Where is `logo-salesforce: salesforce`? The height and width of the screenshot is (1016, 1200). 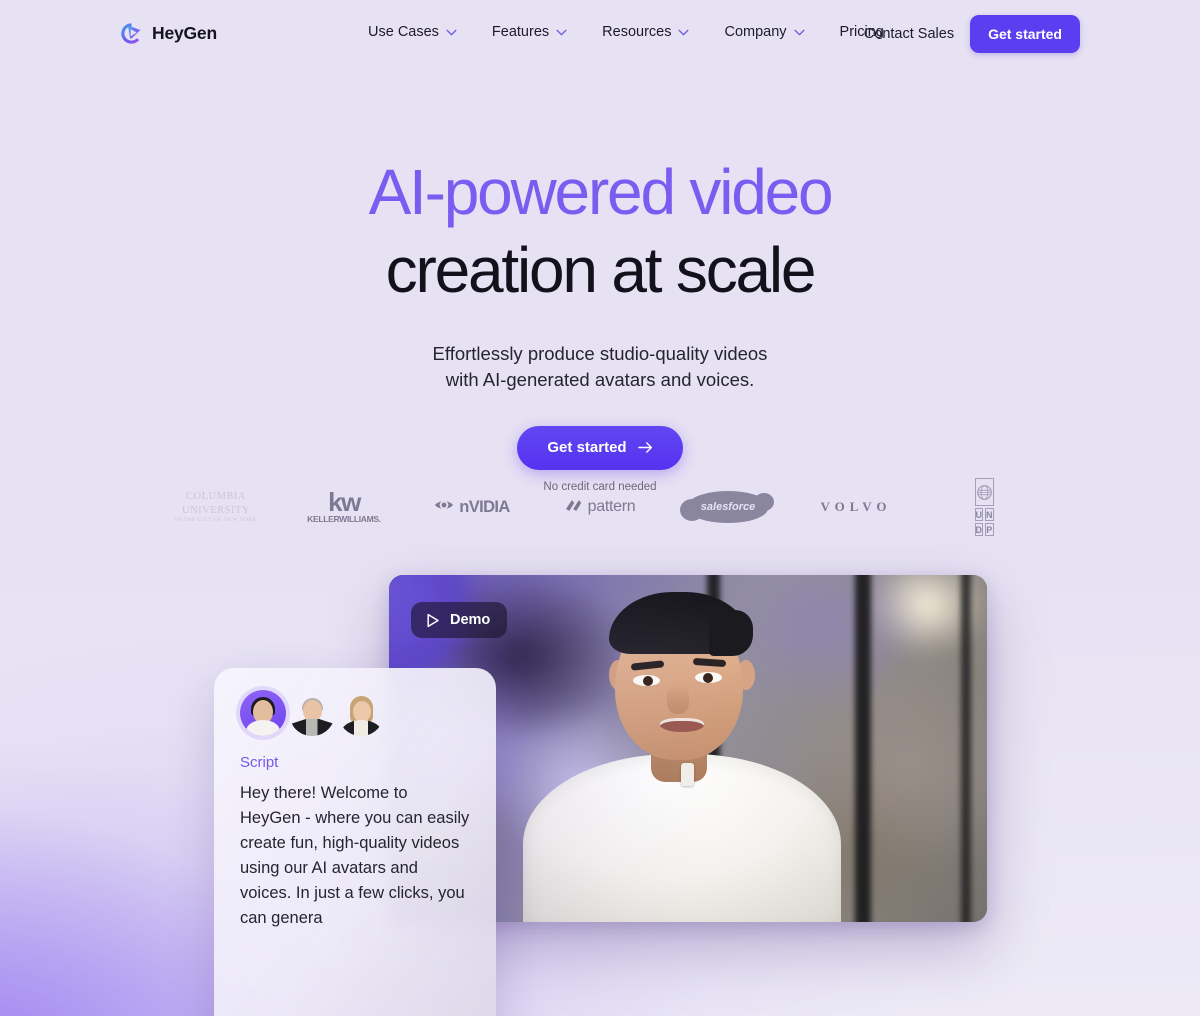
logo-salesforce: salesforce is located at coordinates (728, 507).